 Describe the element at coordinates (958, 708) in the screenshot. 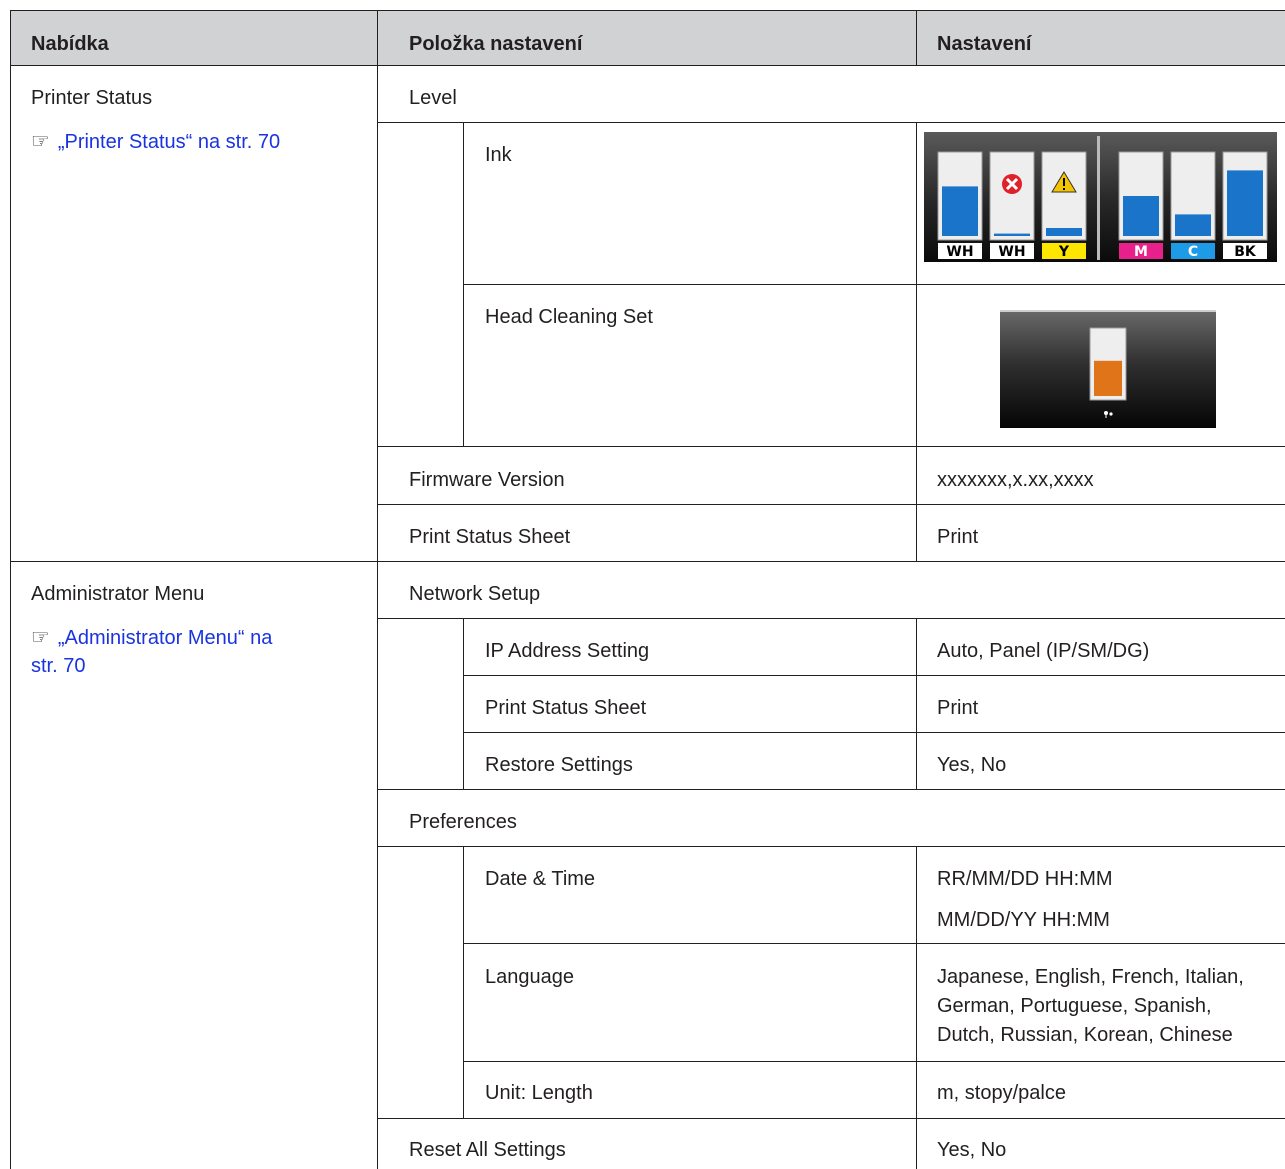

I see `value-admin-print-status-sheet: Print` at that location.